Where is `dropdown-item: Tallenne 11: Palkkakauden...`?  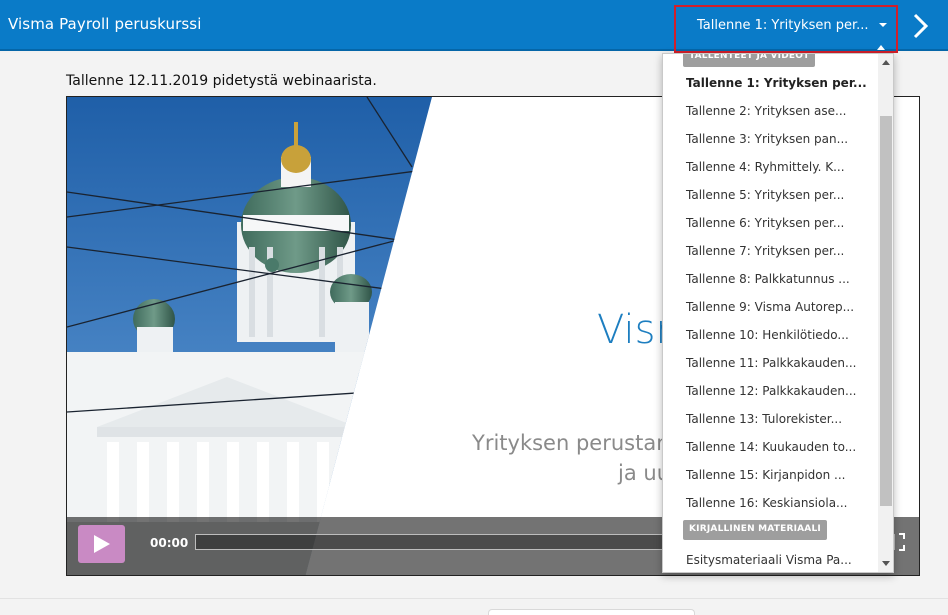 dropdown-item: Tallenne 11: Palkkakauden... is located at coordinates (770, 363).